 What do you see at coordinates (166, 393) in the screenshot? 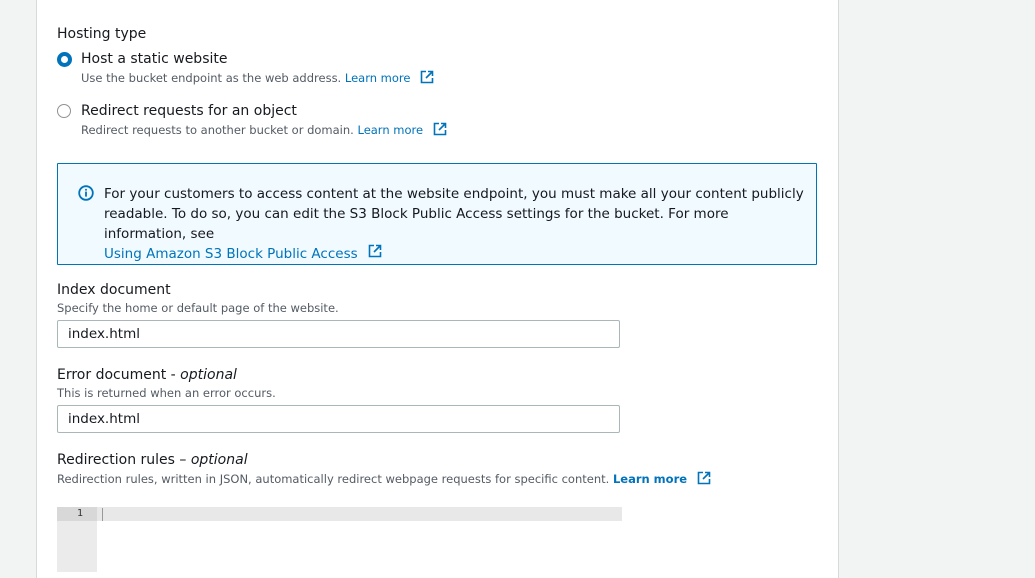
I see `error-document-description: This is returned when an error occurs.` at bounding box center [166, 393].